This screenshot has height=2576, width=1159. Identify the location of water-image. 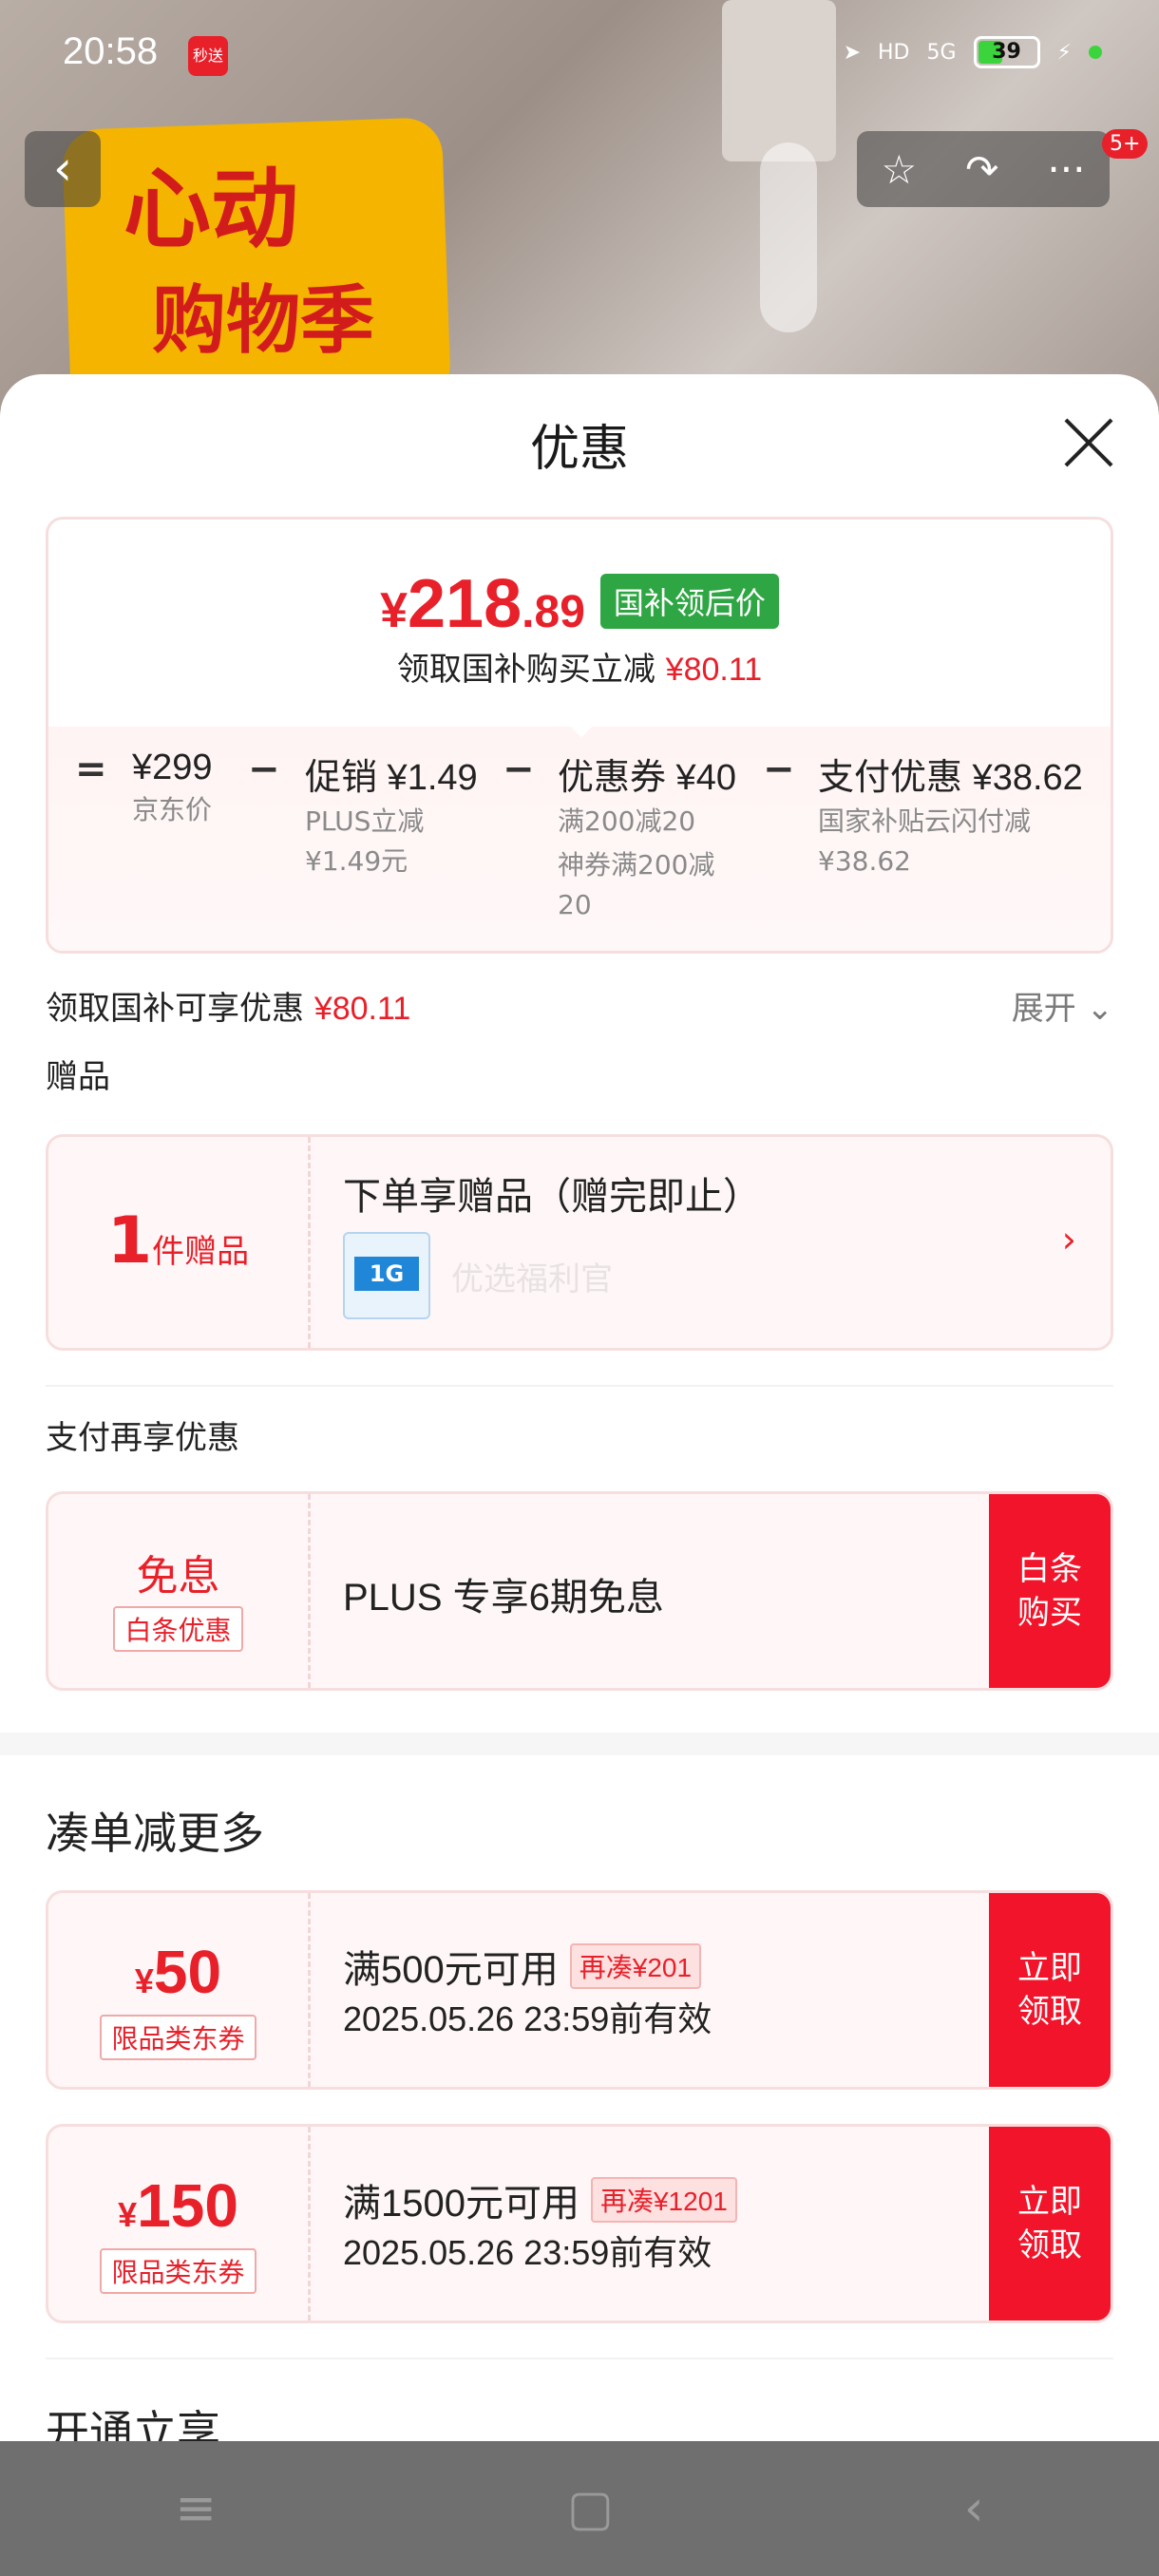
(788, 237).